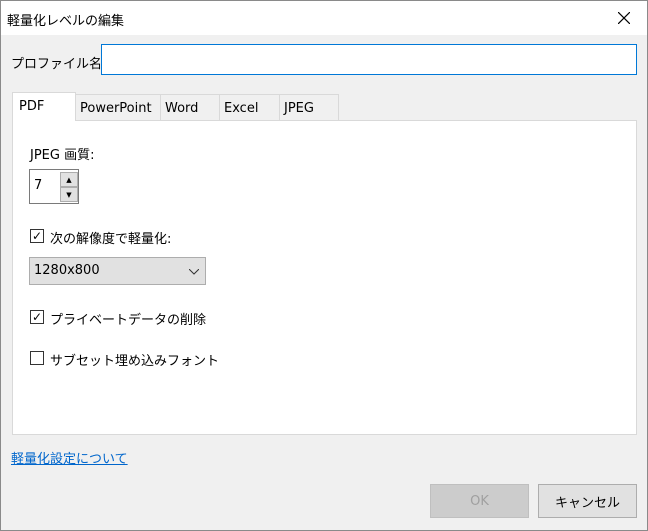 The image size is (648, 531). I want to click on decrement-button: ▼, so click(69, 194).